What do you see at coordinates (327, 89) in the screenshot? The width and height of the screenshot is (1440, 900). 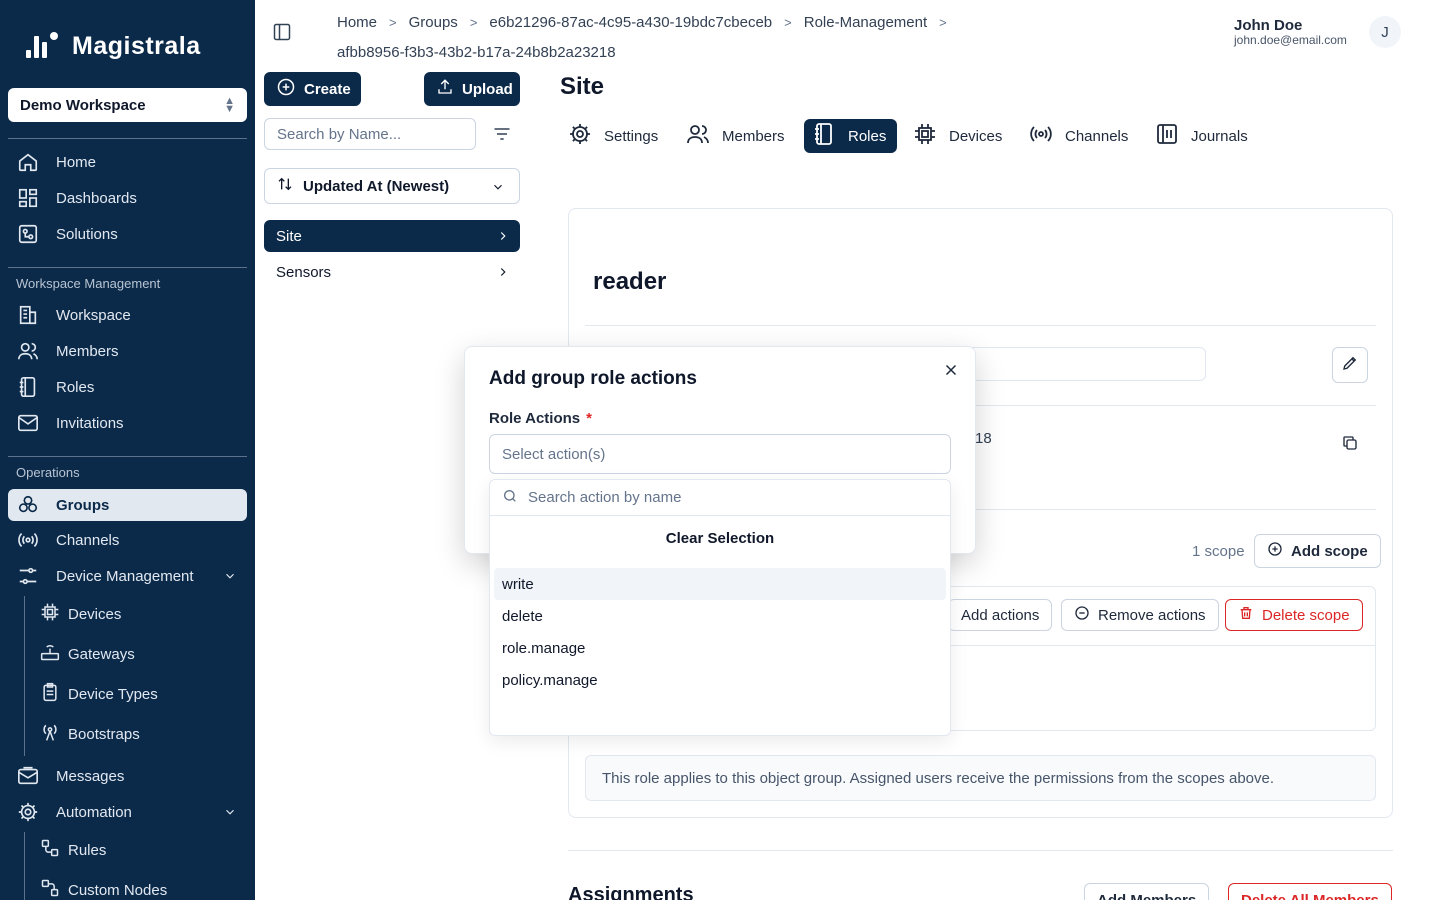 I see `create-label: Create` at bounding box center [327, 89].